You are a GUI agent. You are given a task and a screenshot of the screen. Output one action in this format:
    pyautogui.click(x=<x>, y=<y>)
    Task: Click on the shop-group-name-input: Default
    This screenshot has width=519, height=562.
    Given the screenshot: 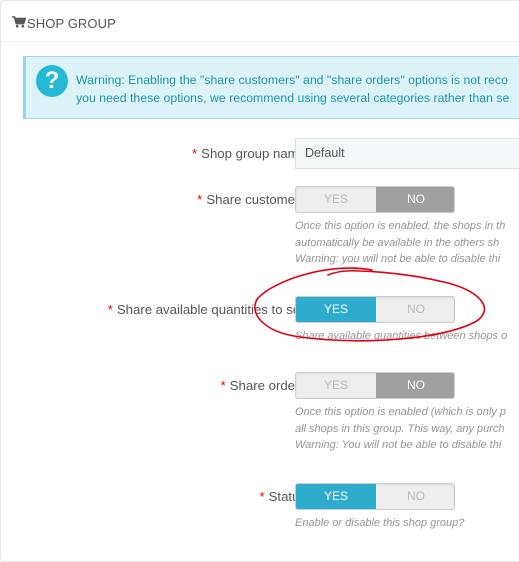 What is the action you would take?
    pyautogui.click(x=407, y=153)
    